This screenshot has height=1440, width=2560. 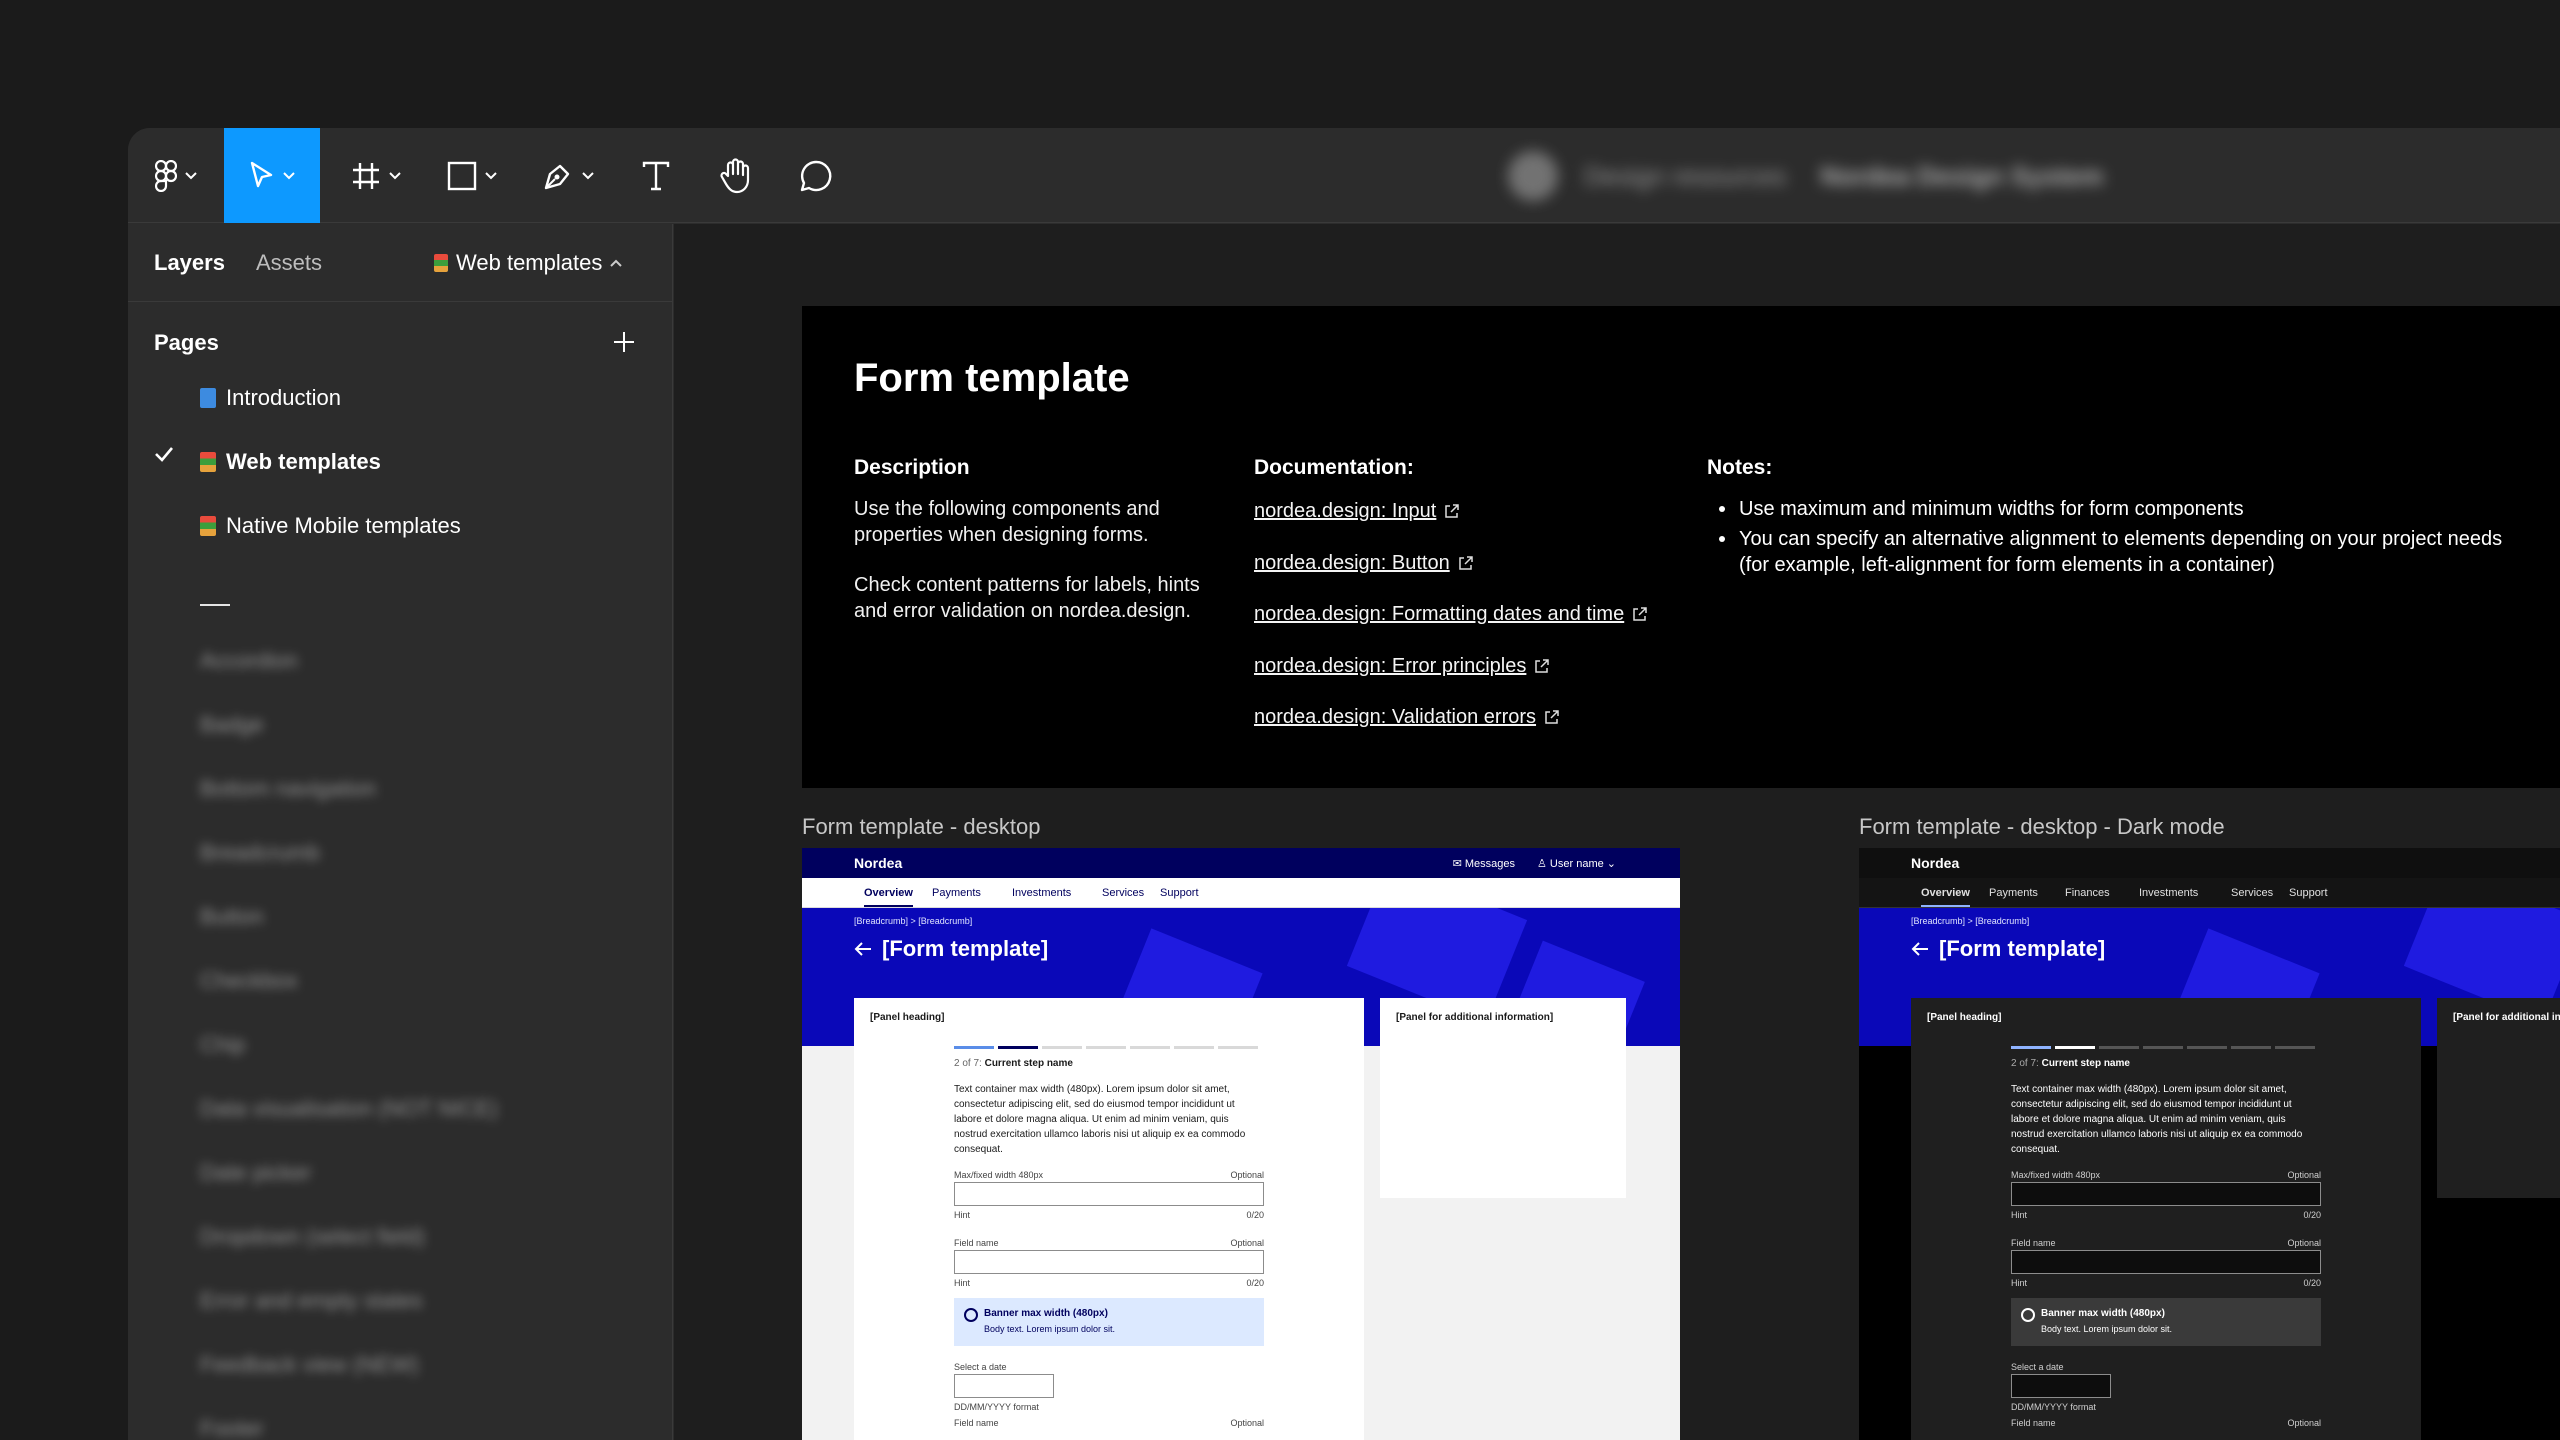 I want to click on file-info: Design resources Nordea Design System, so click(x=1806, y=176).